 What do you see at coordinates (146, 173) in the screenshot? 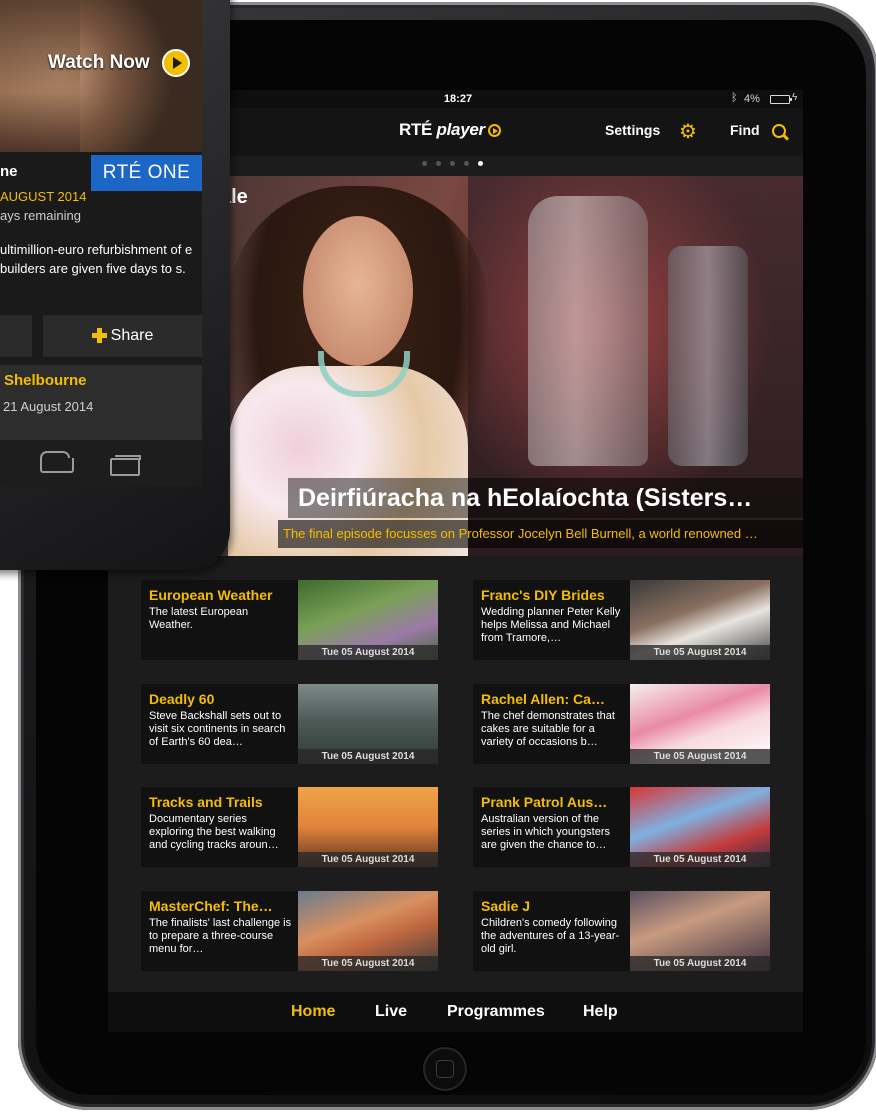
I see `rte-one-badge: RTÉ ONE` at bounding box center [146, 173].